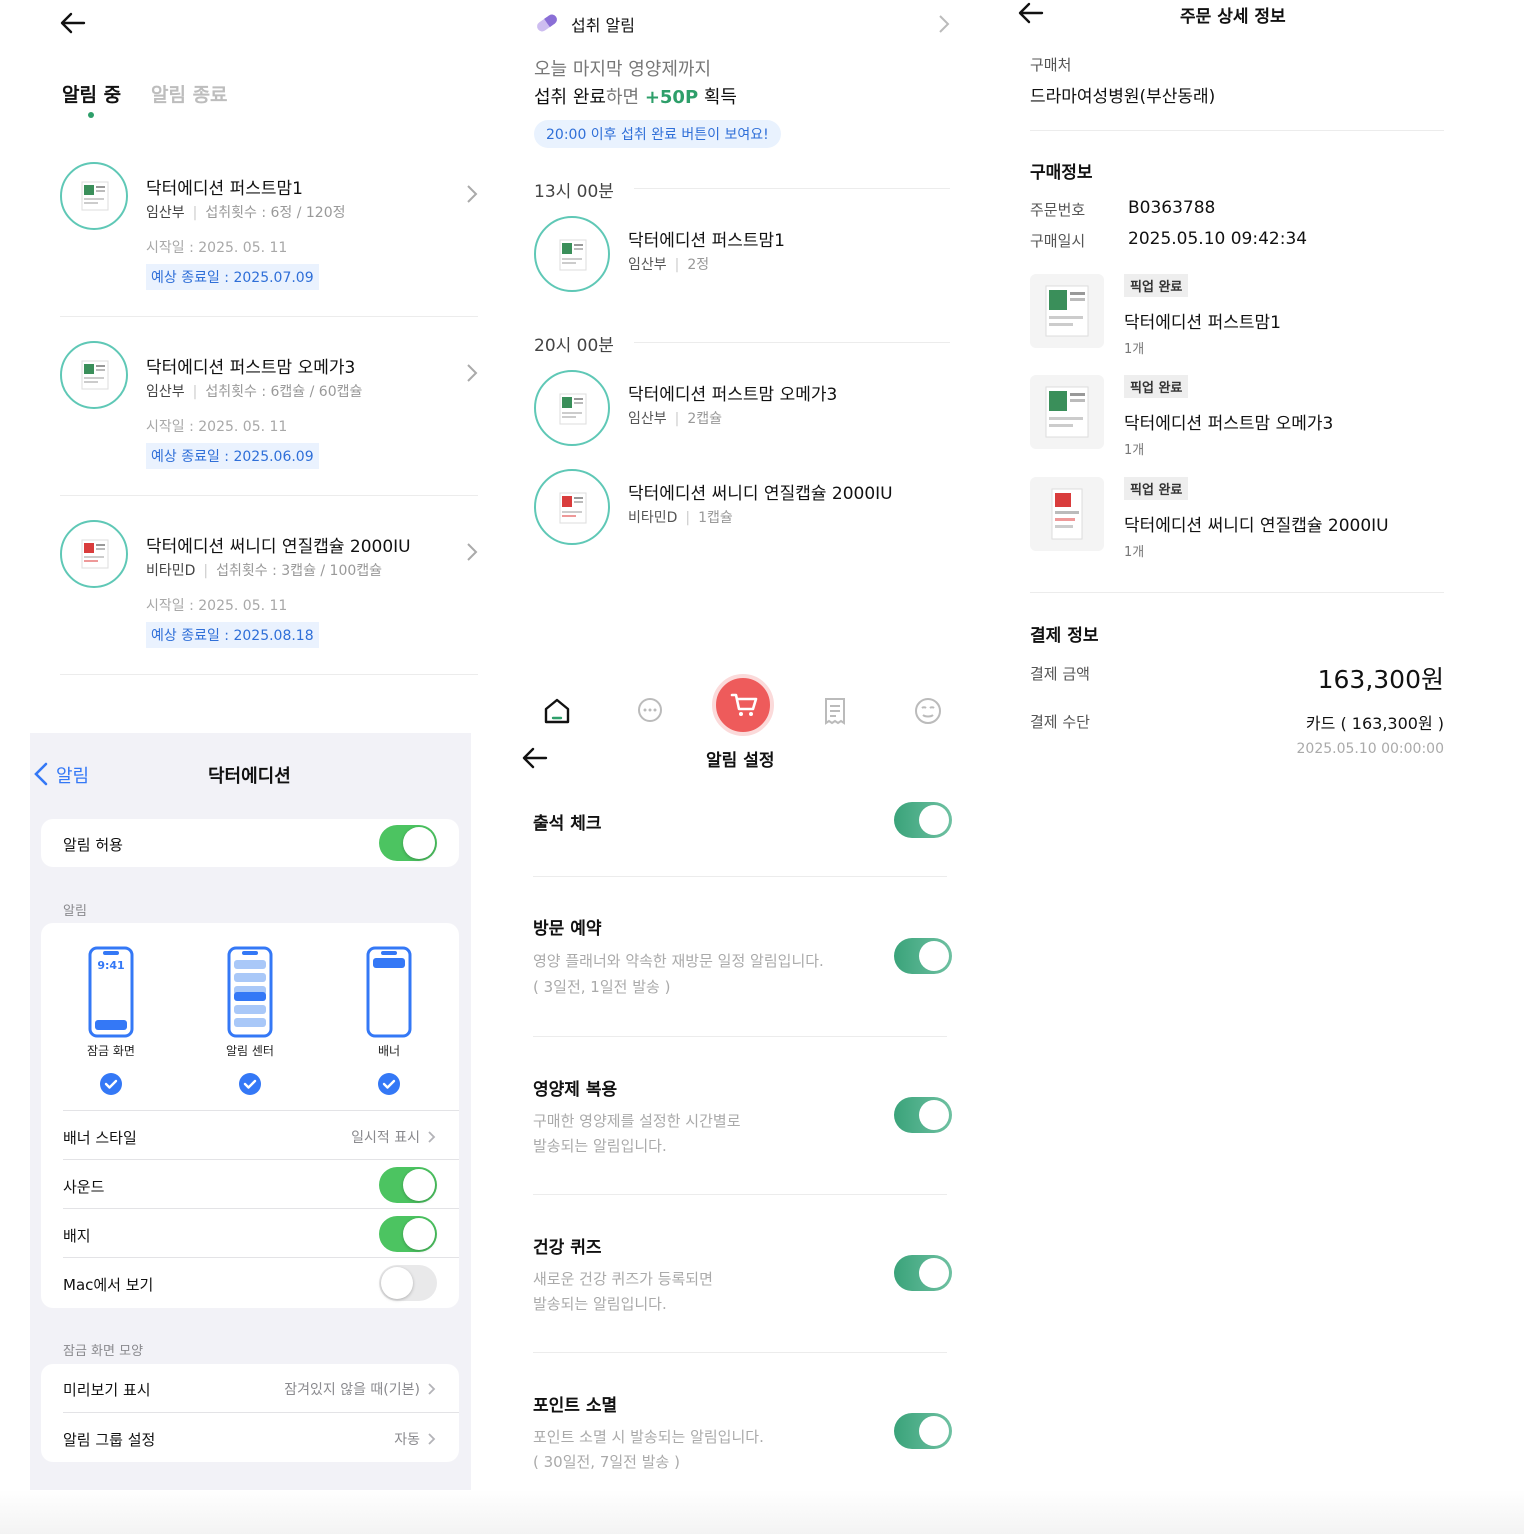 Image resolution: width=1524 pixels, height=1534 pixels. I want to click on intake-item: 닥터에디션 써니디 연질캡슐 2000IU 비타민D | 1캡슐, so click(744, 509).